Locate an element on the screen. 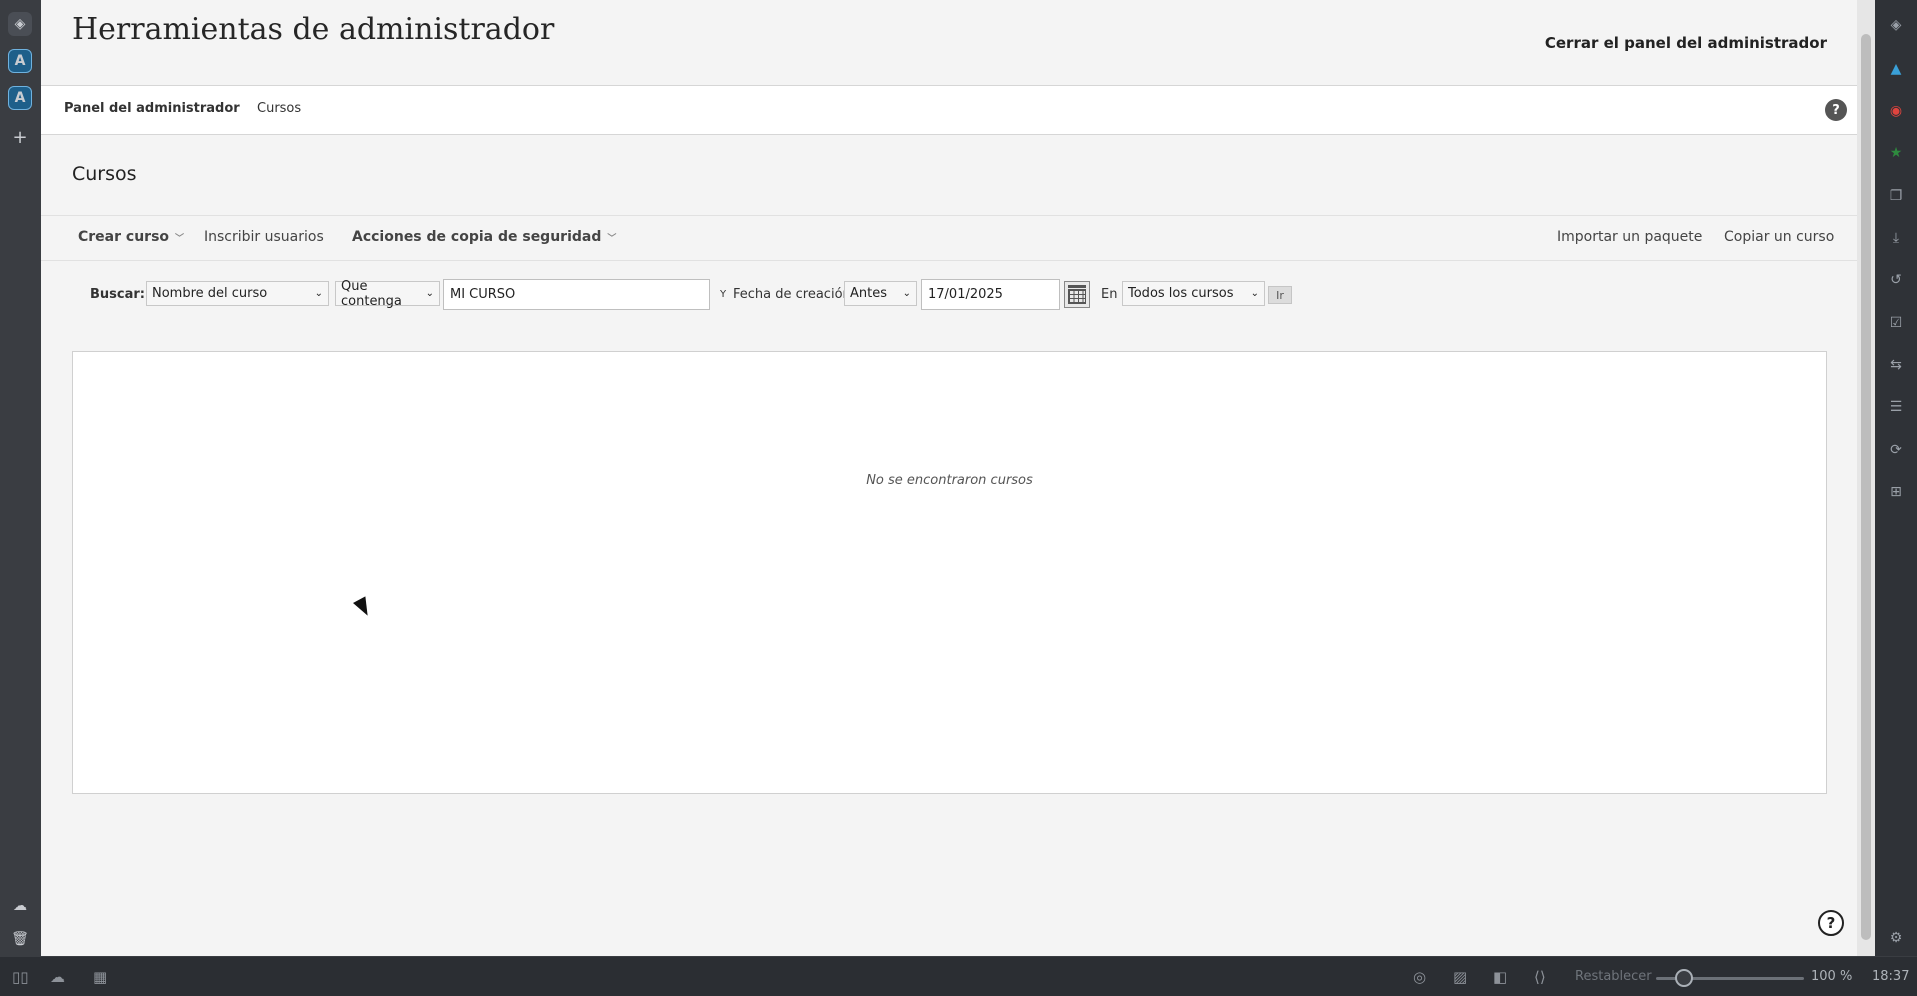  add-icon: + is located at coordinates (20, 137).